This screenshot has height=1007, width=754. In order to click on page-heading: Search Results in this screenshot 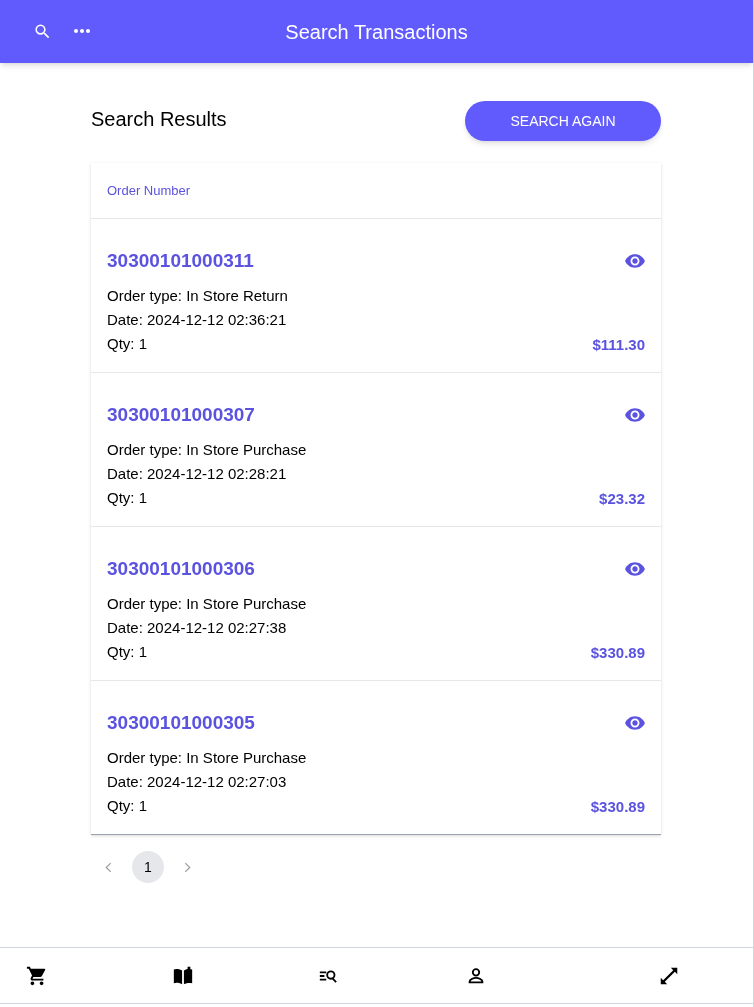, I will do `click(159, 119)`.